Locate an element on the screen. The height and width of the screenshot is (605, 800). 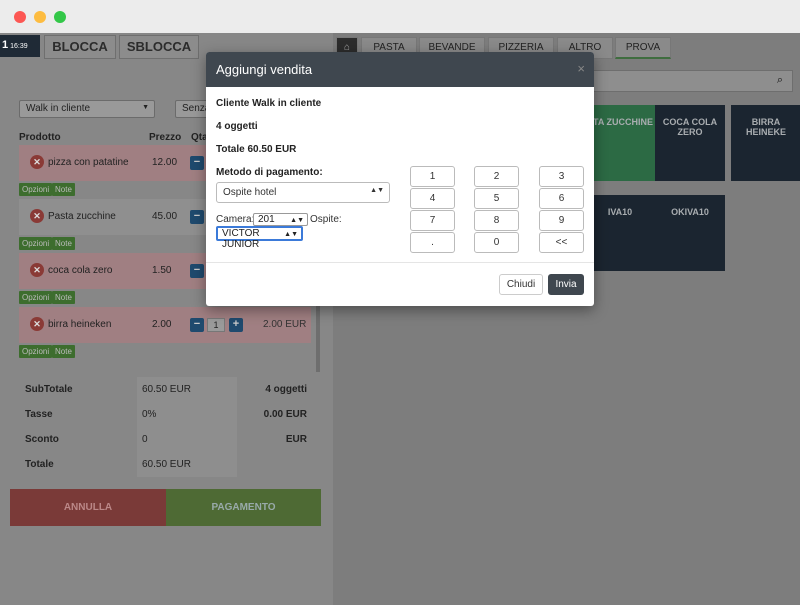
product-name: coca cola zero is located at coordinates (80, 270).